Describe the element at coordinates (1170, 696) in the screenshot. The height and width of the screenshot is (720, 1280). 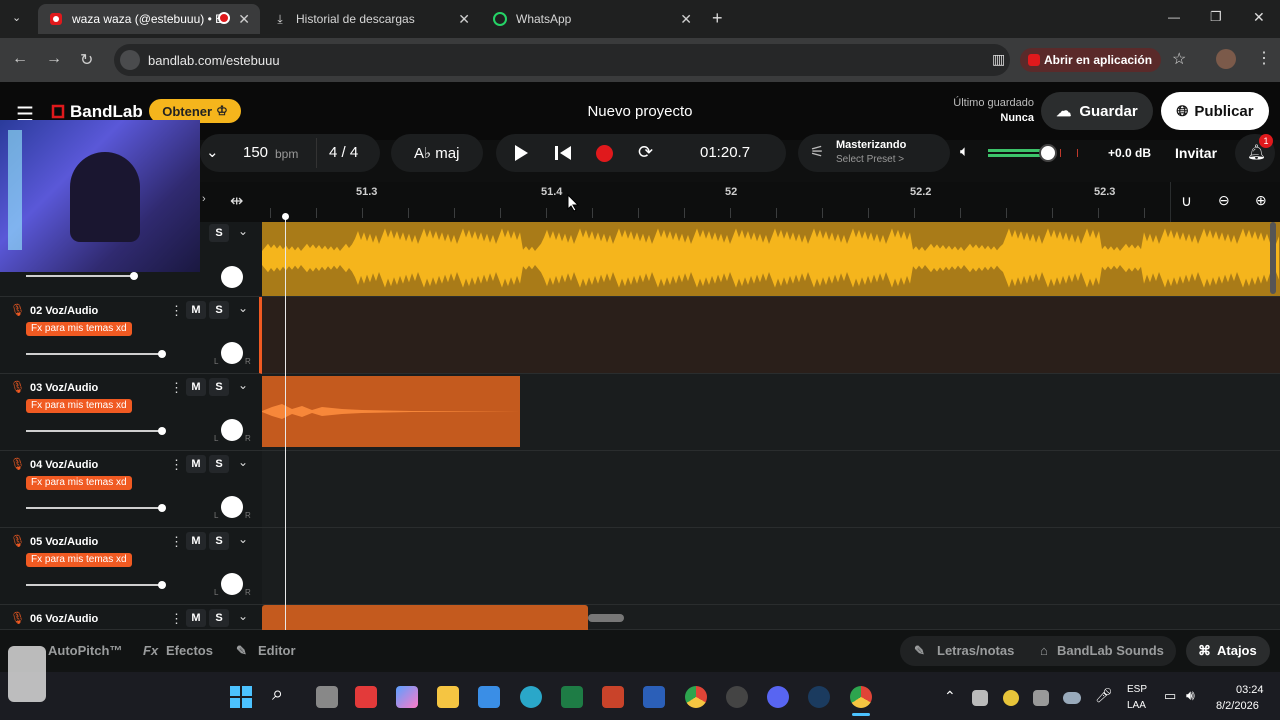
I see `network-icon: ▭` at that location.